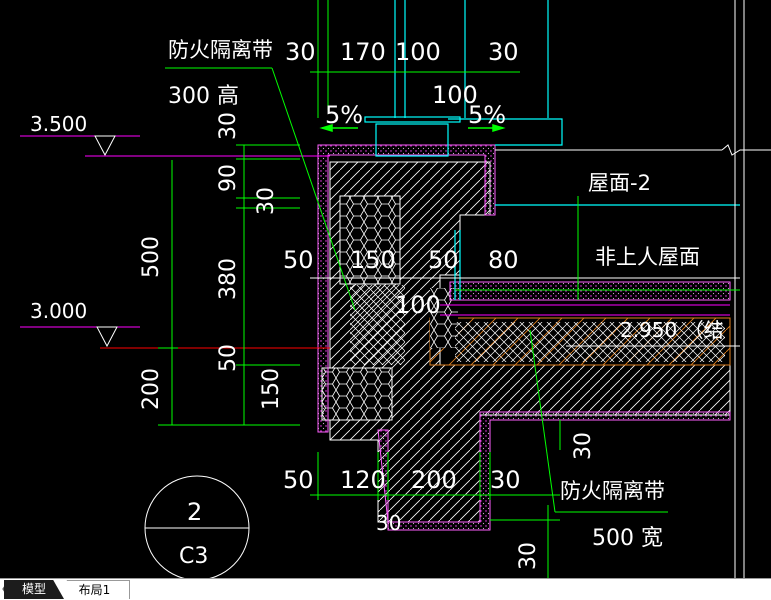 The height and width of the screenshot is (600, 771). I want to click on detail-number: 2, so click(194, 512).